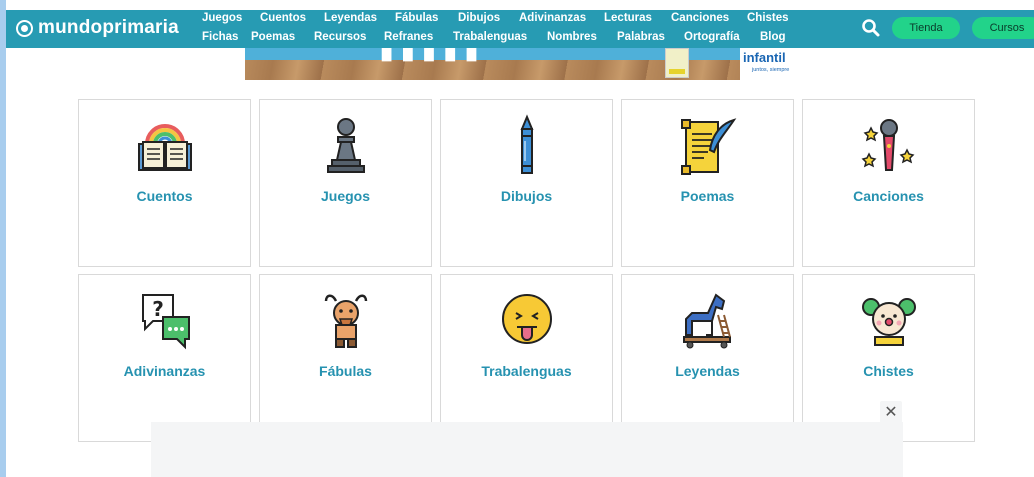 The image size is (1034, 477). Describe the element at coordinates (165, 322) in the screenshot. I see `question-chat-icon: ?` at that location.